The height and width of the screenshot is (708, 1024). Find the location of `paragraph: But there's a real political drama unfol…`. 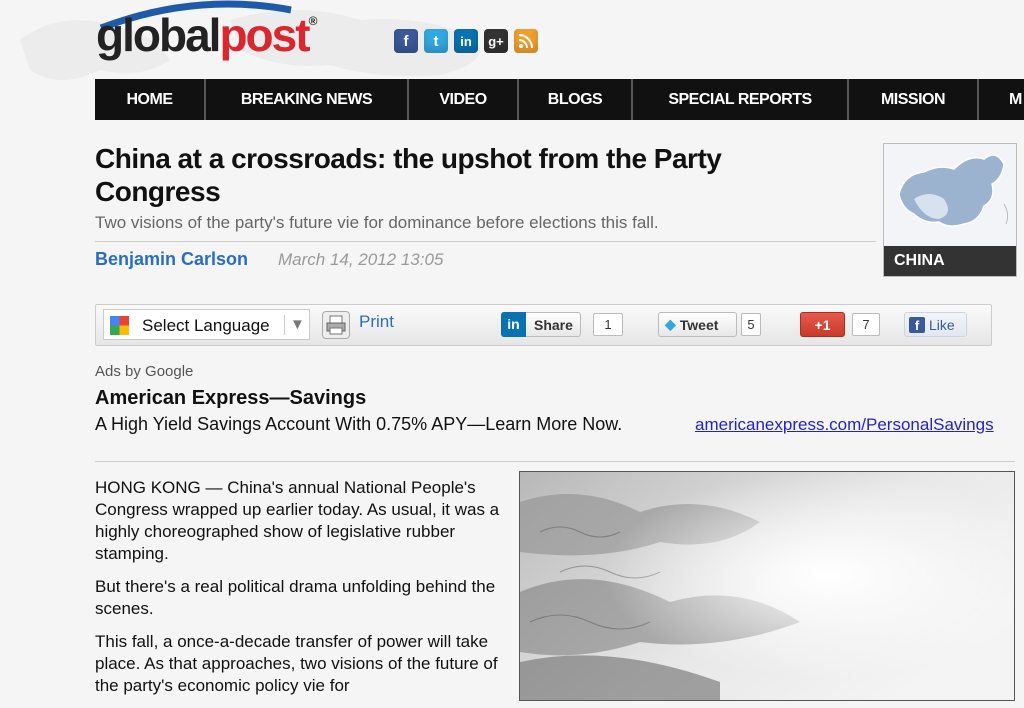

paragraph: But there's a real political drama unfol… is located at coordinates (295, 597).